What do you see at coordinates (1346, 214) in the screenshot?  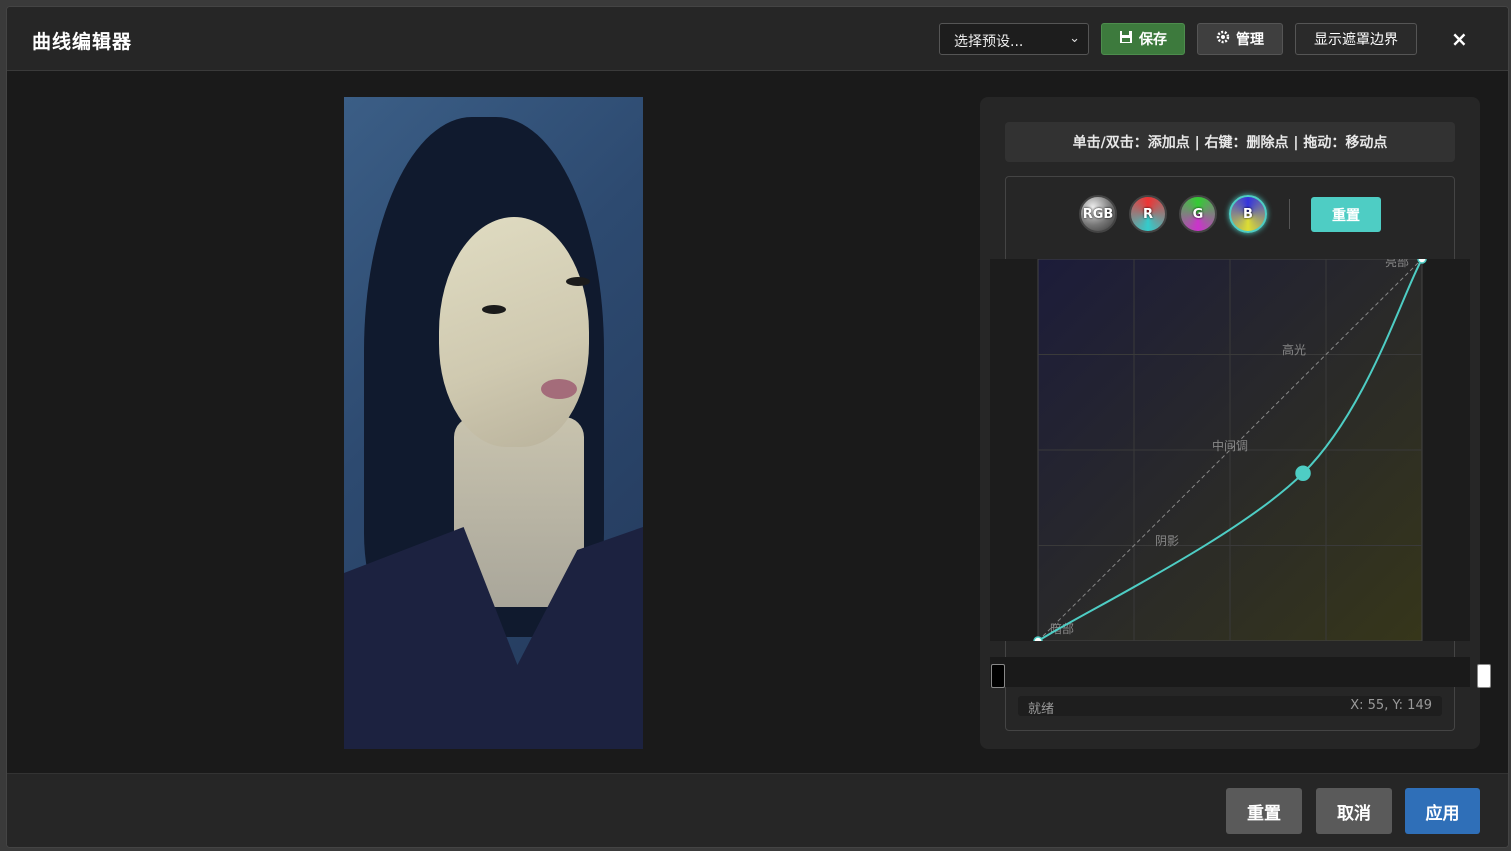 I see `reset-channel-button: 重置` at bounding box center [1346, 214].